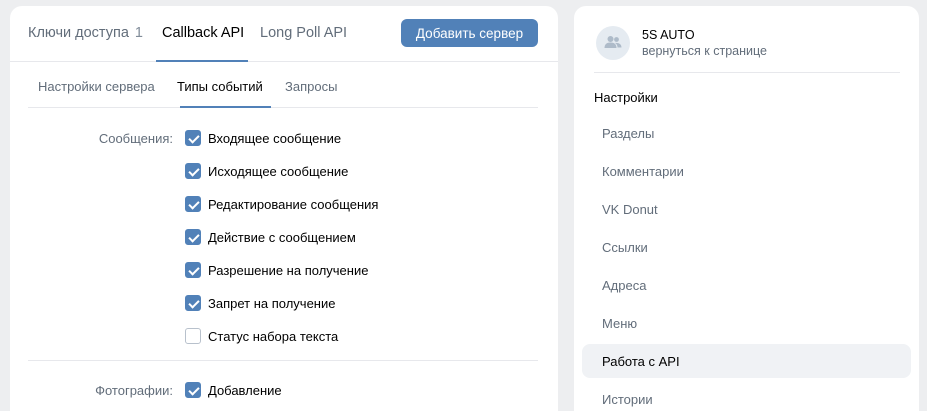 This screenshot has height=411, width=927. I want to click on event-checkbox-row: Исходящее сообщение, so click(266, 171).